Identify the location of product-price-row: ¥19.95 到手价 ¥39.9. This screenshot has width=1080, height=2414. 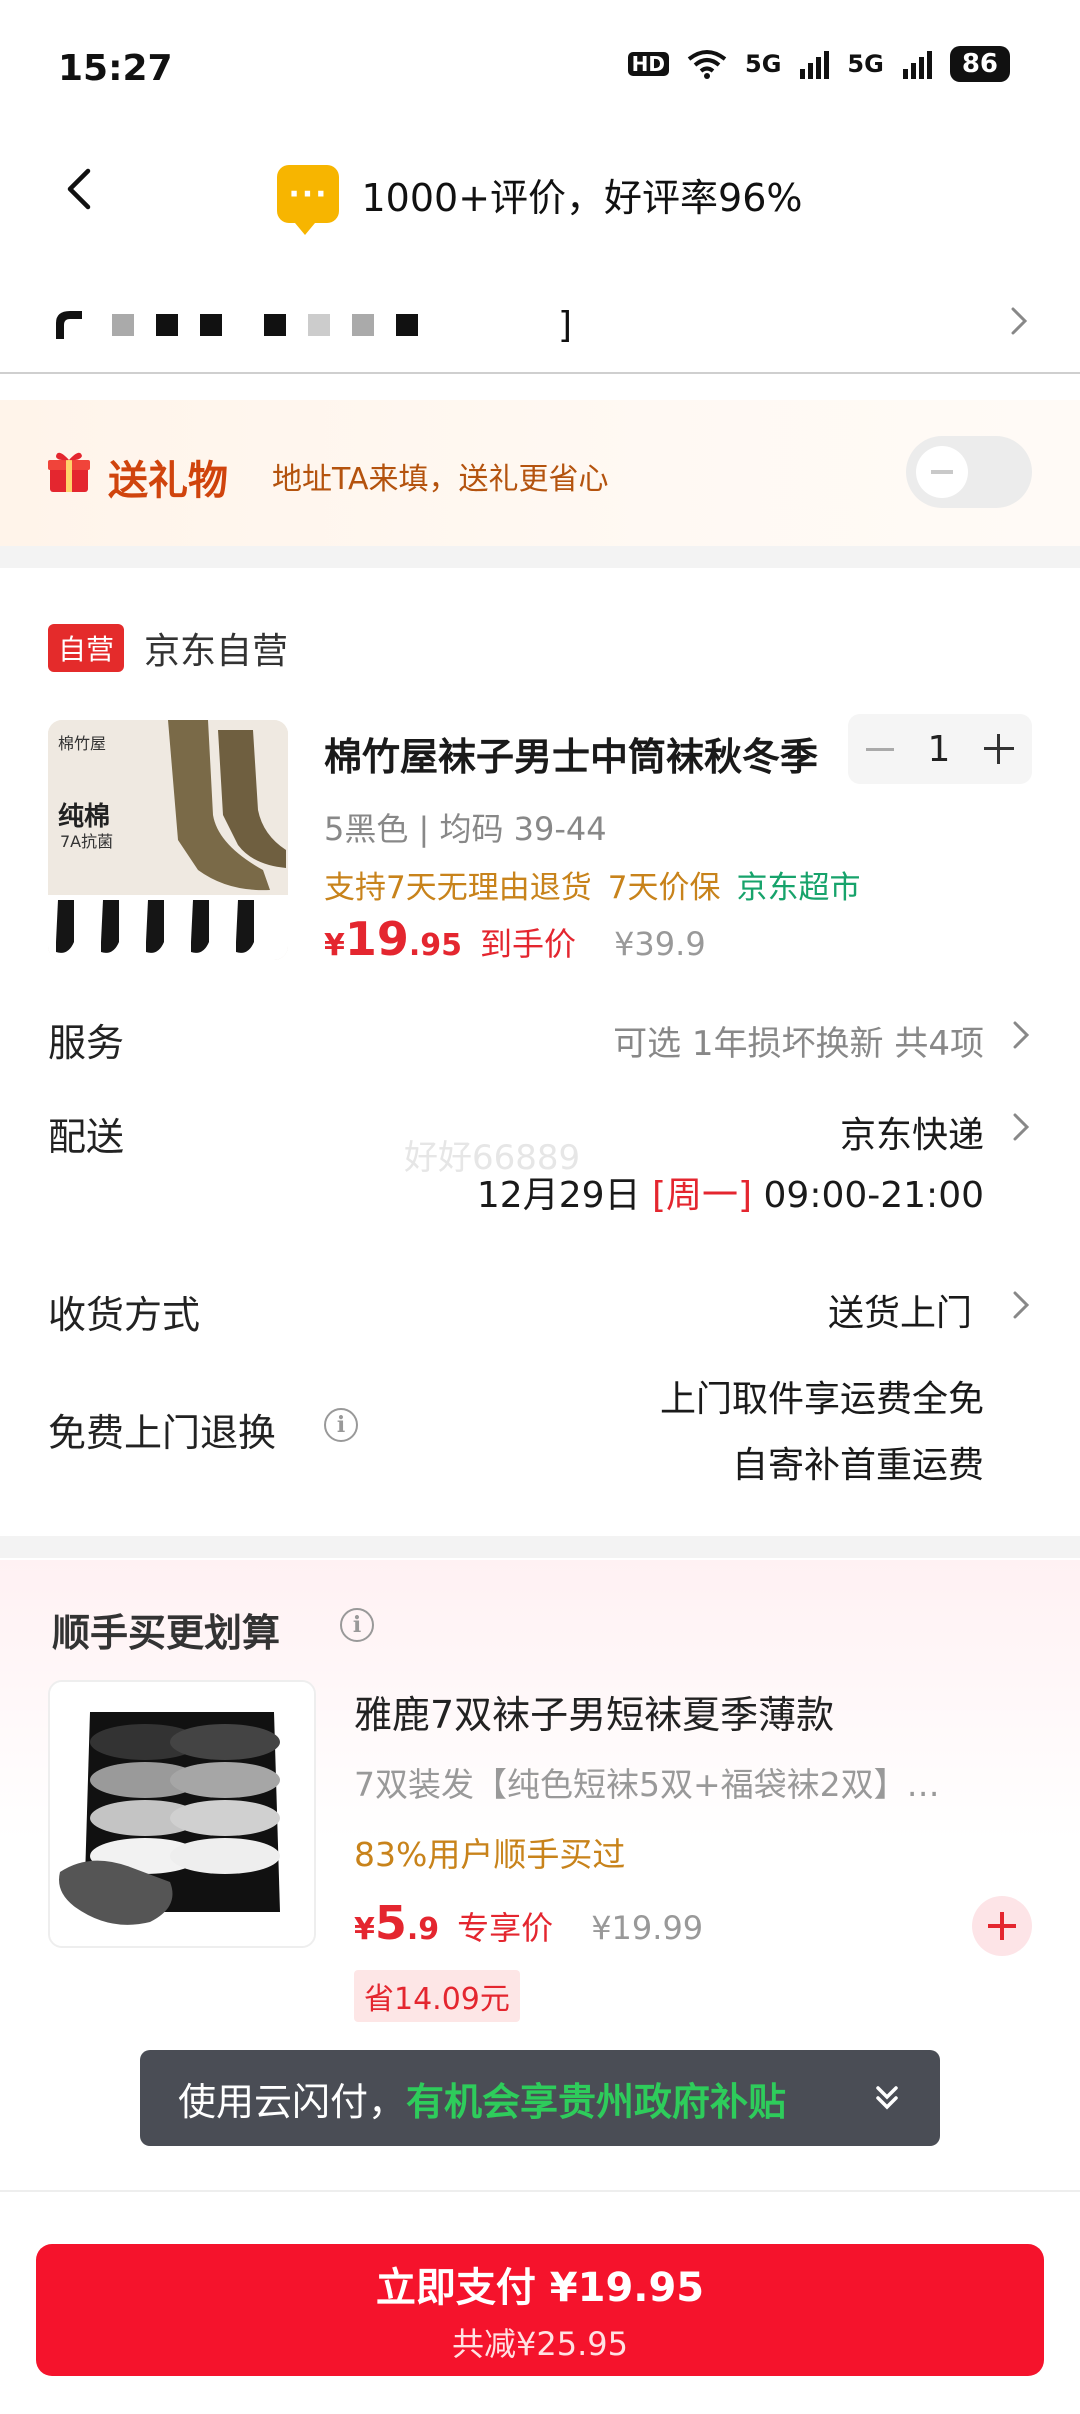
(515, 939).